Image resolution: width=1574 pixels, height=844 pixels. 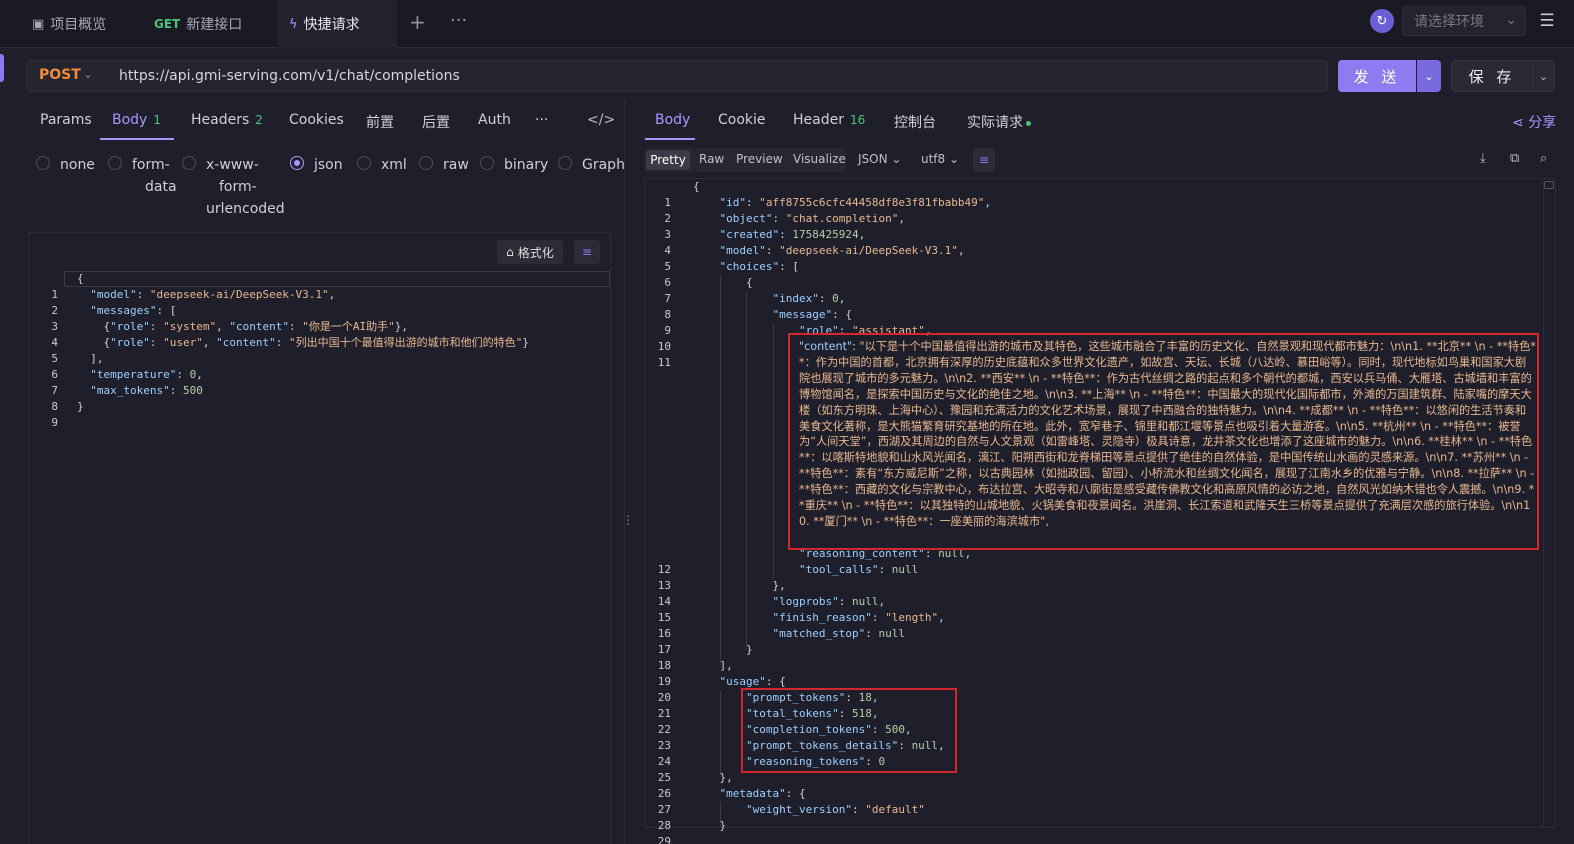 What do you see at coordinates (380, 122) in the screenshot?
I see `tab-pre-script: 前置` at bounding box center [380, 122].